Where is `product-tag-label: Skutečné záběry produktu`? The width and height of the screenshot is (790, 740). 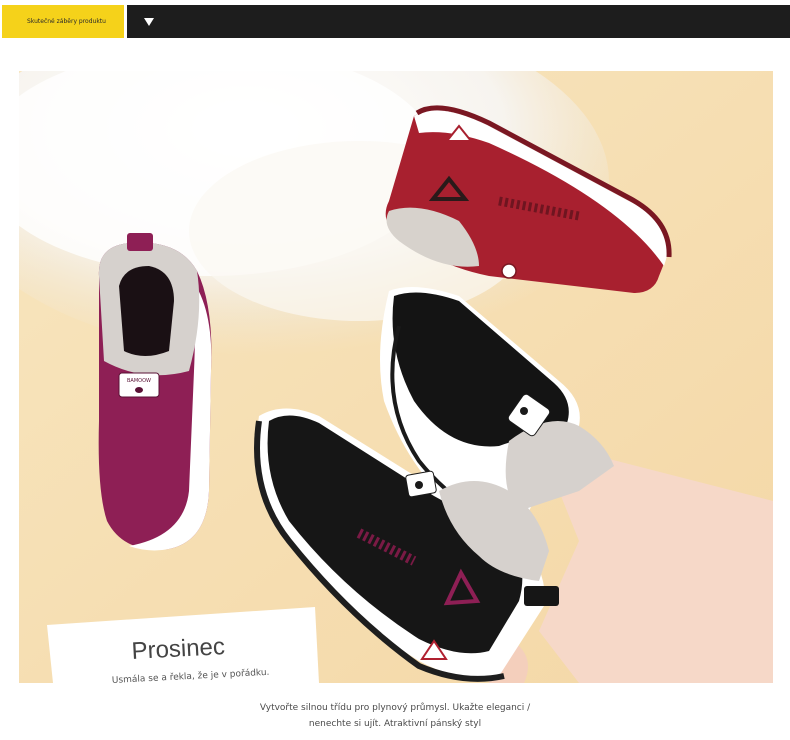
product-tag-label: Skutečné záběry produktu is located at coordinates (66, 21).